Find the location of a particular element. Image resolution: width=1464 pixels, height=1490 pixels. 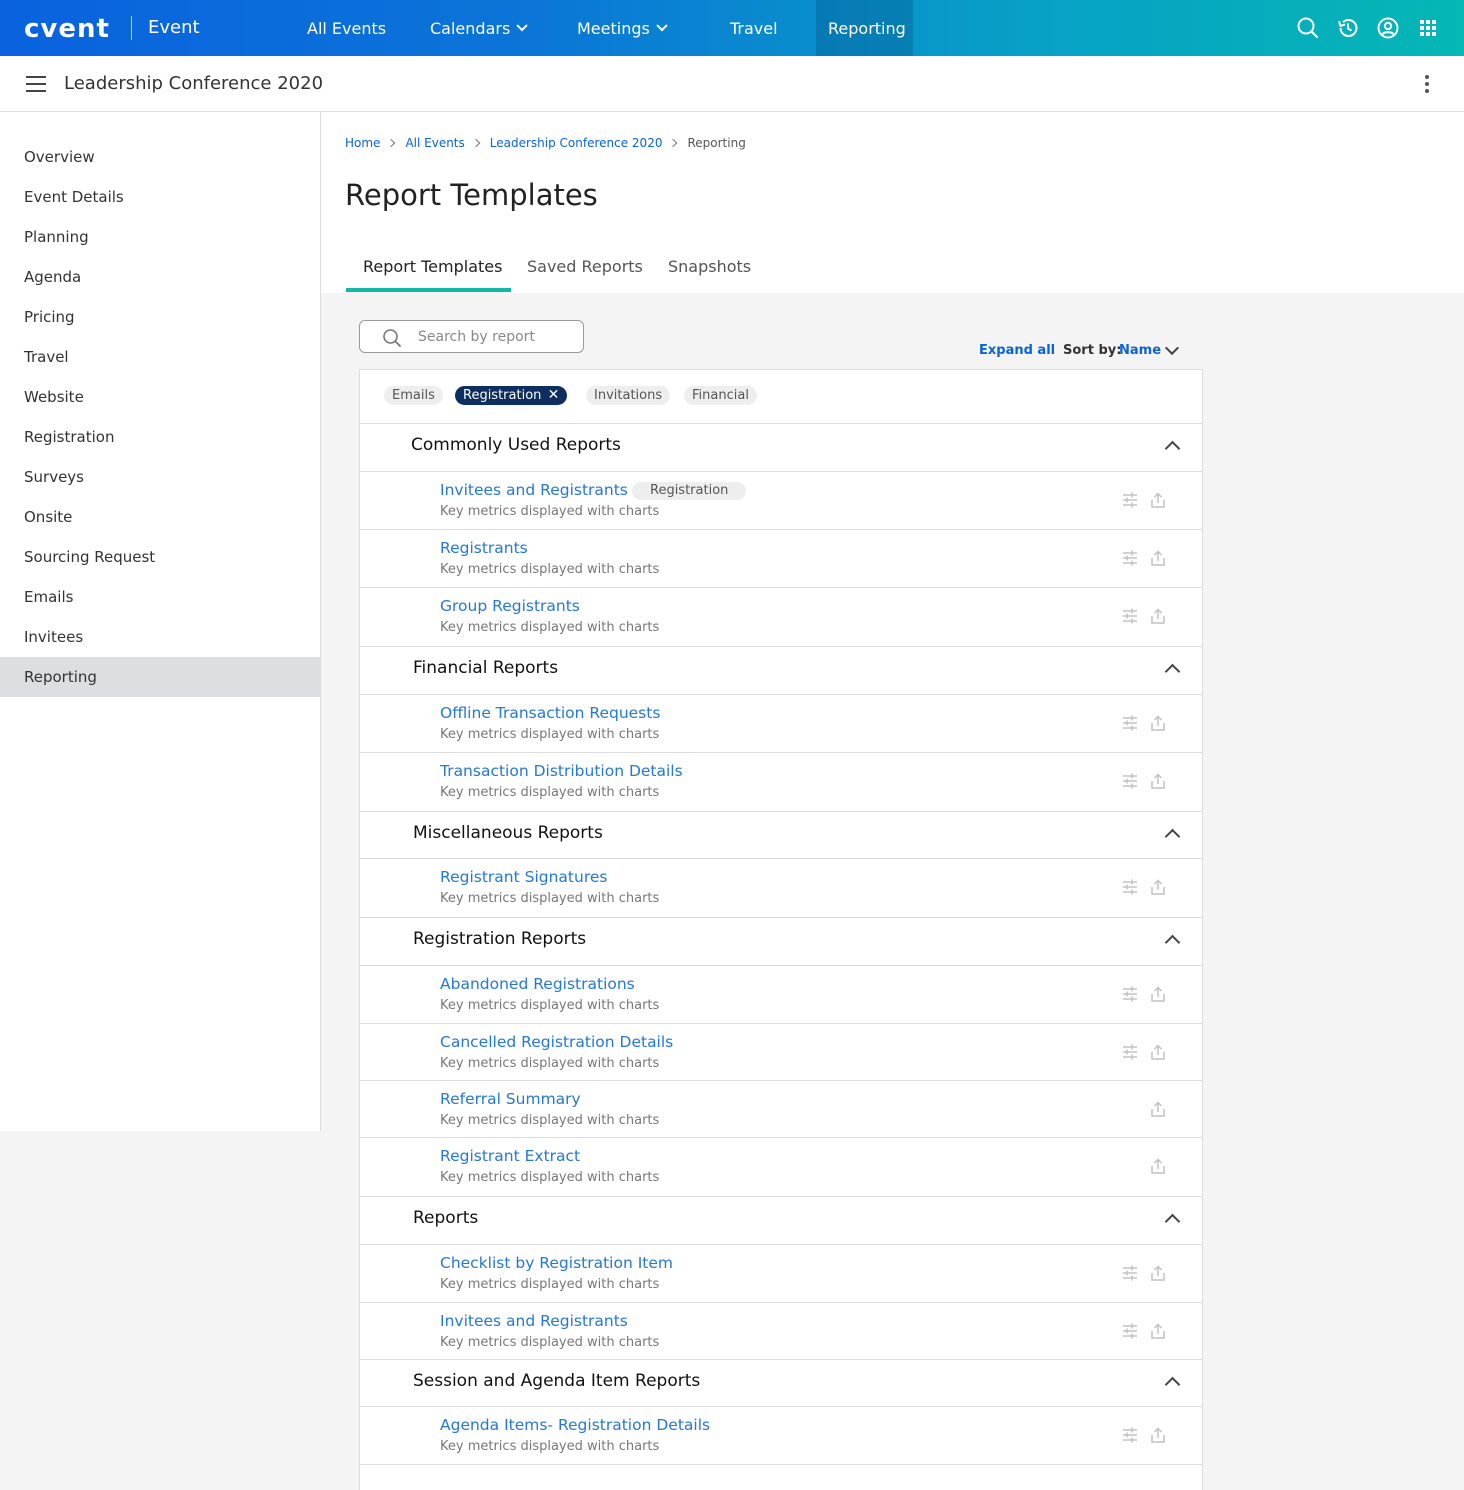

nav-reporting: Reporting is located at coordinates (864, 28).